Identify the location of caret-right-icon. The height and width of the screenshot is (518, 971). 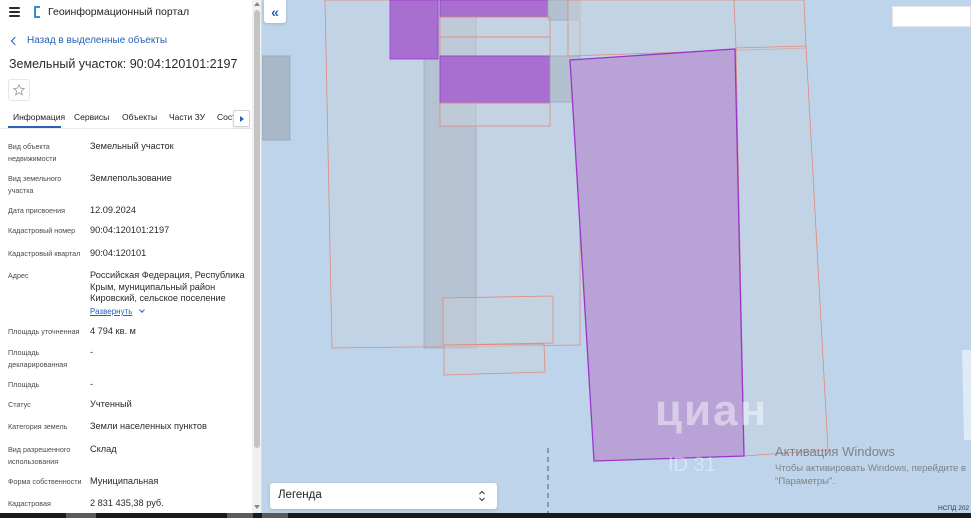
(241, 118).